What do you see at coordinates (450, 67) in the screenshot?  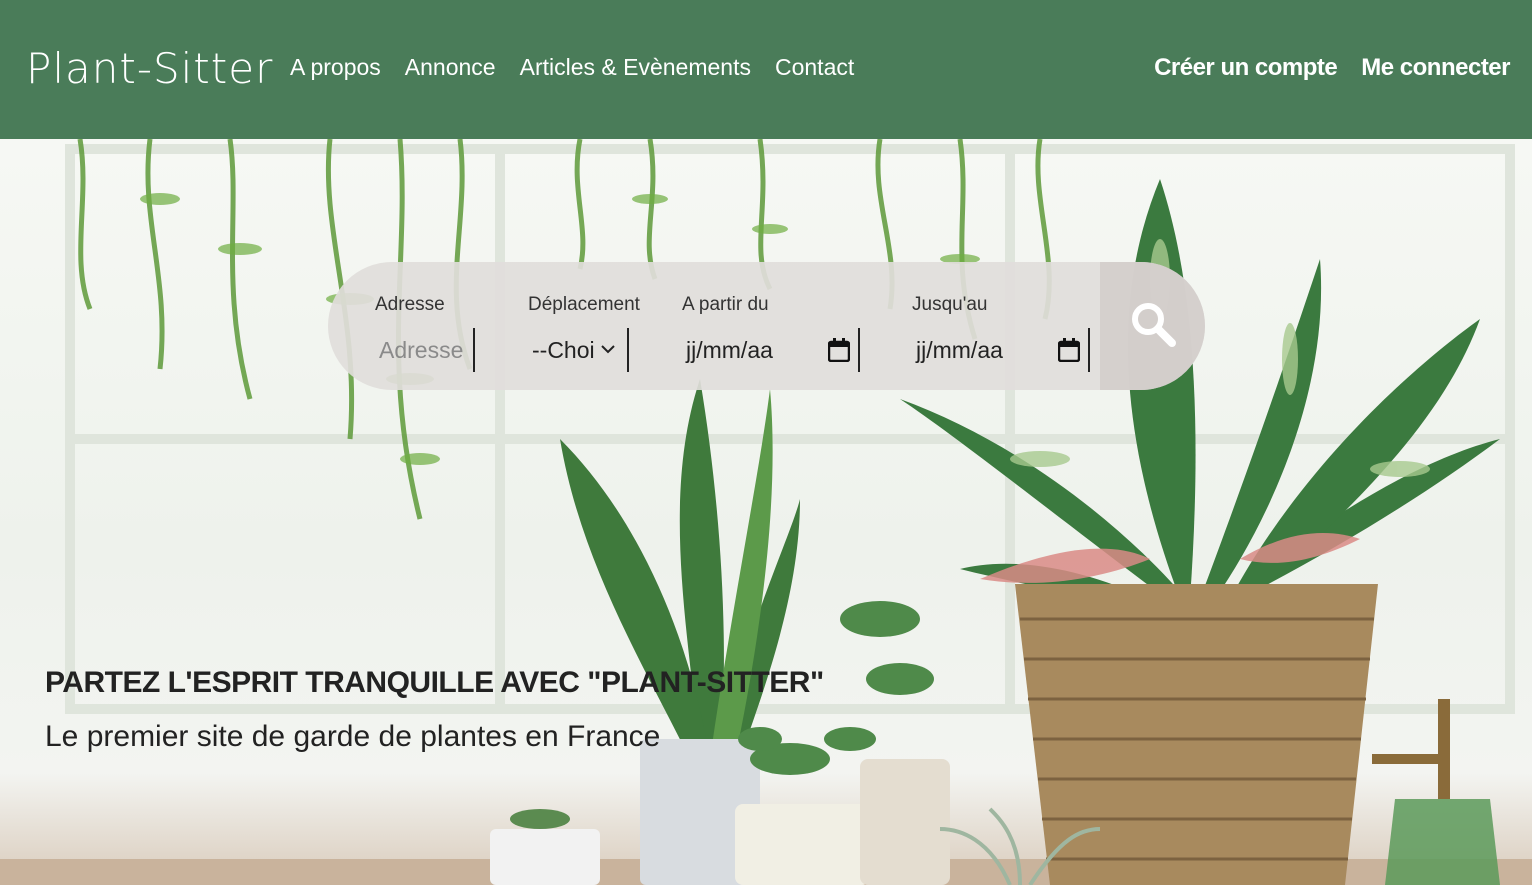 I see `nav-link-listings: Annonce` at bounding box center [450, 67].